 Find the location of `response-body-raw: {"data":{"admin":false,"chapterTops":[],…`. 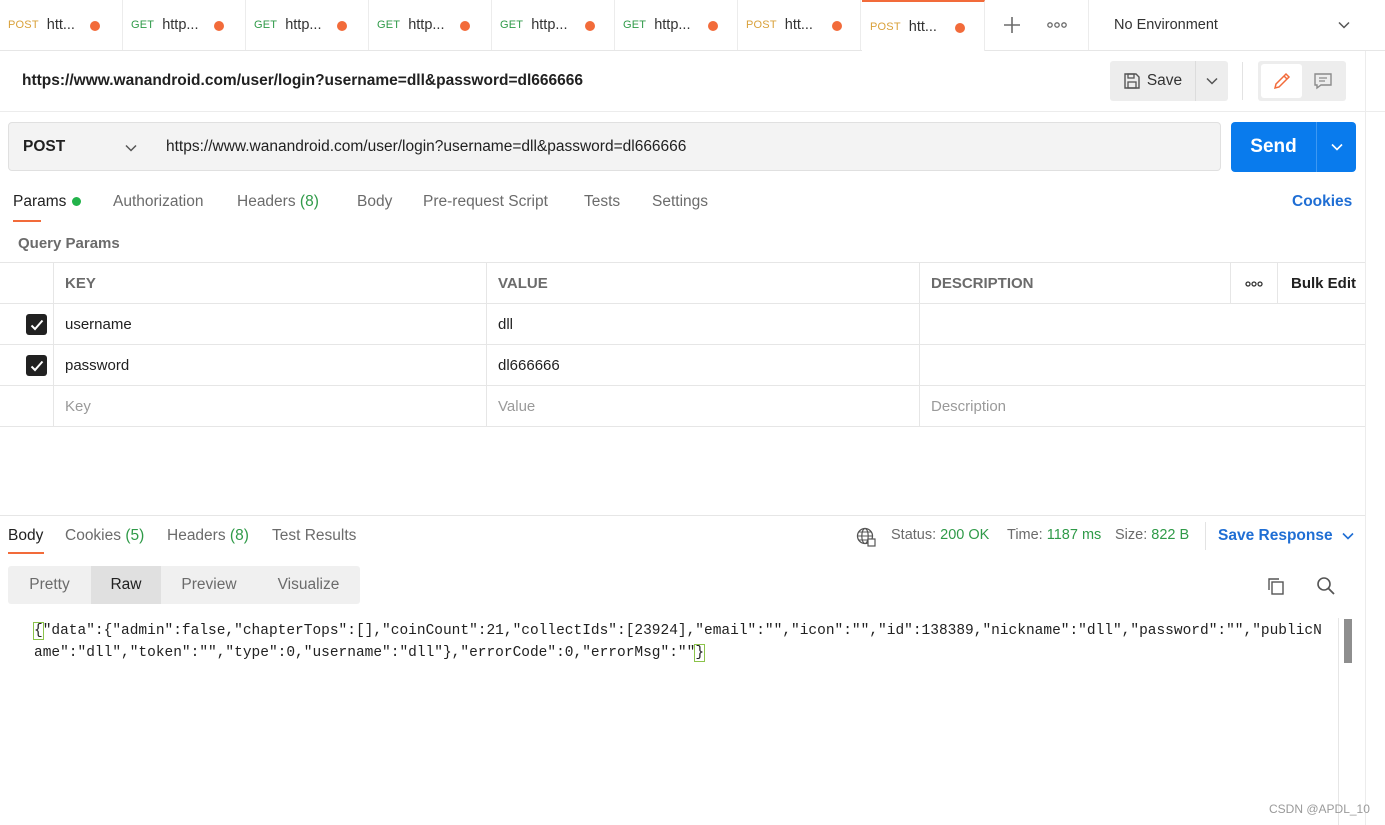

response-body-raw: {"data":{"admin":false,"chapterTops":[],… is located at coordinates (678, 642).